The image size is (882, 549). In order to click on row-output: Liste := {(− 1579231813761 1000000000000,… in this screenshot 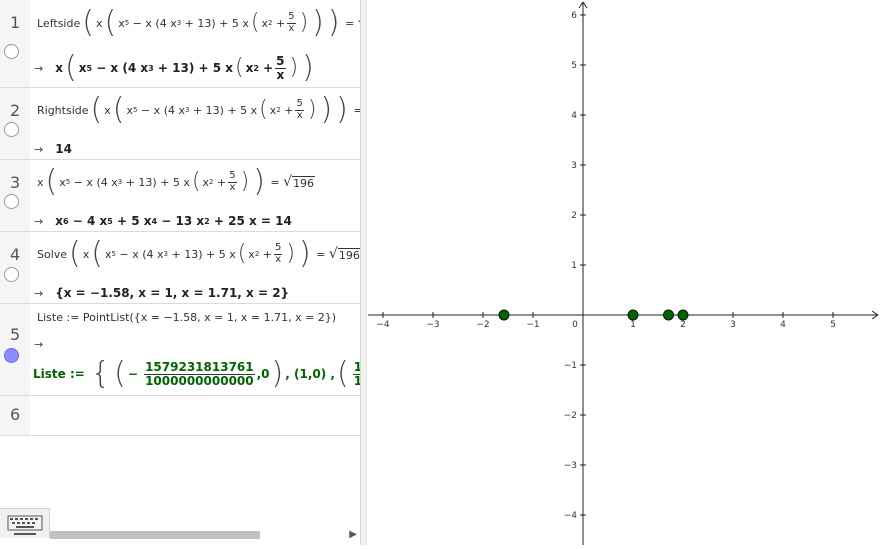, I will do `click(196, 374)`.